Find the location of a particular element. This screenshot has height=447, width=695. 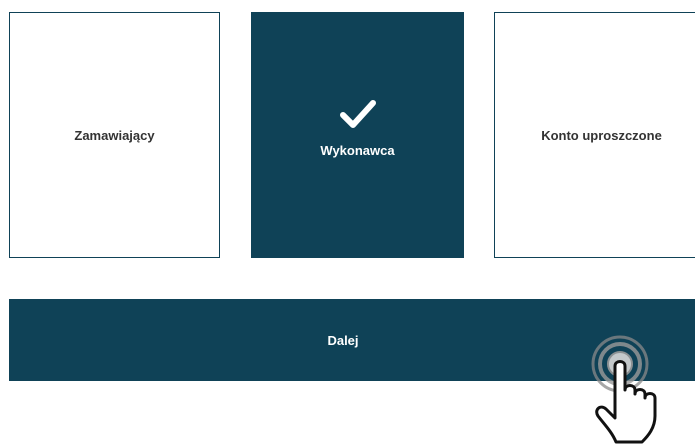

option-label: Zamawiający is located at coordinates (114, 135).